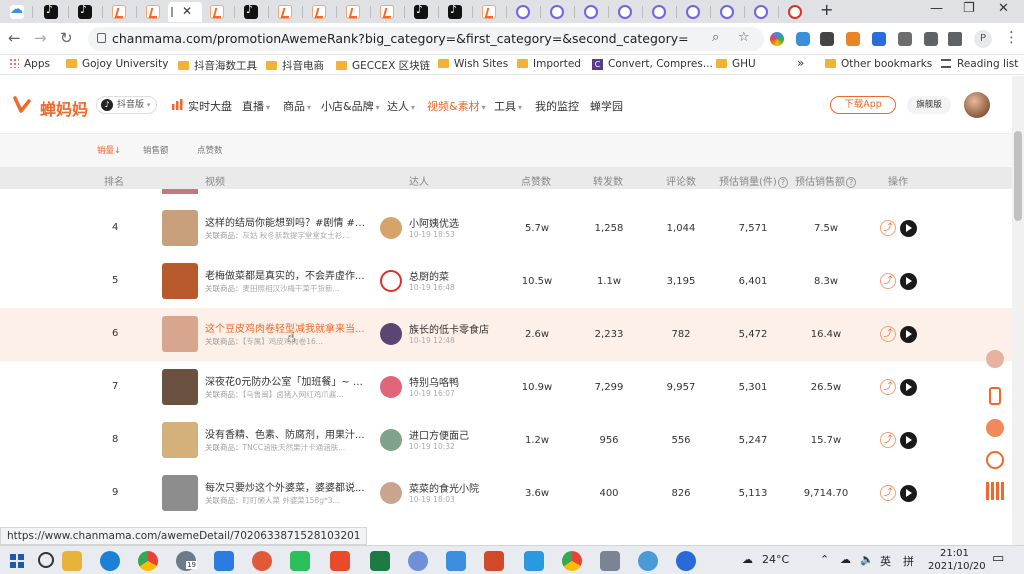  Describe the element at coordinates (977, 105) in the screenshot. I see `user-avatar` at that location.